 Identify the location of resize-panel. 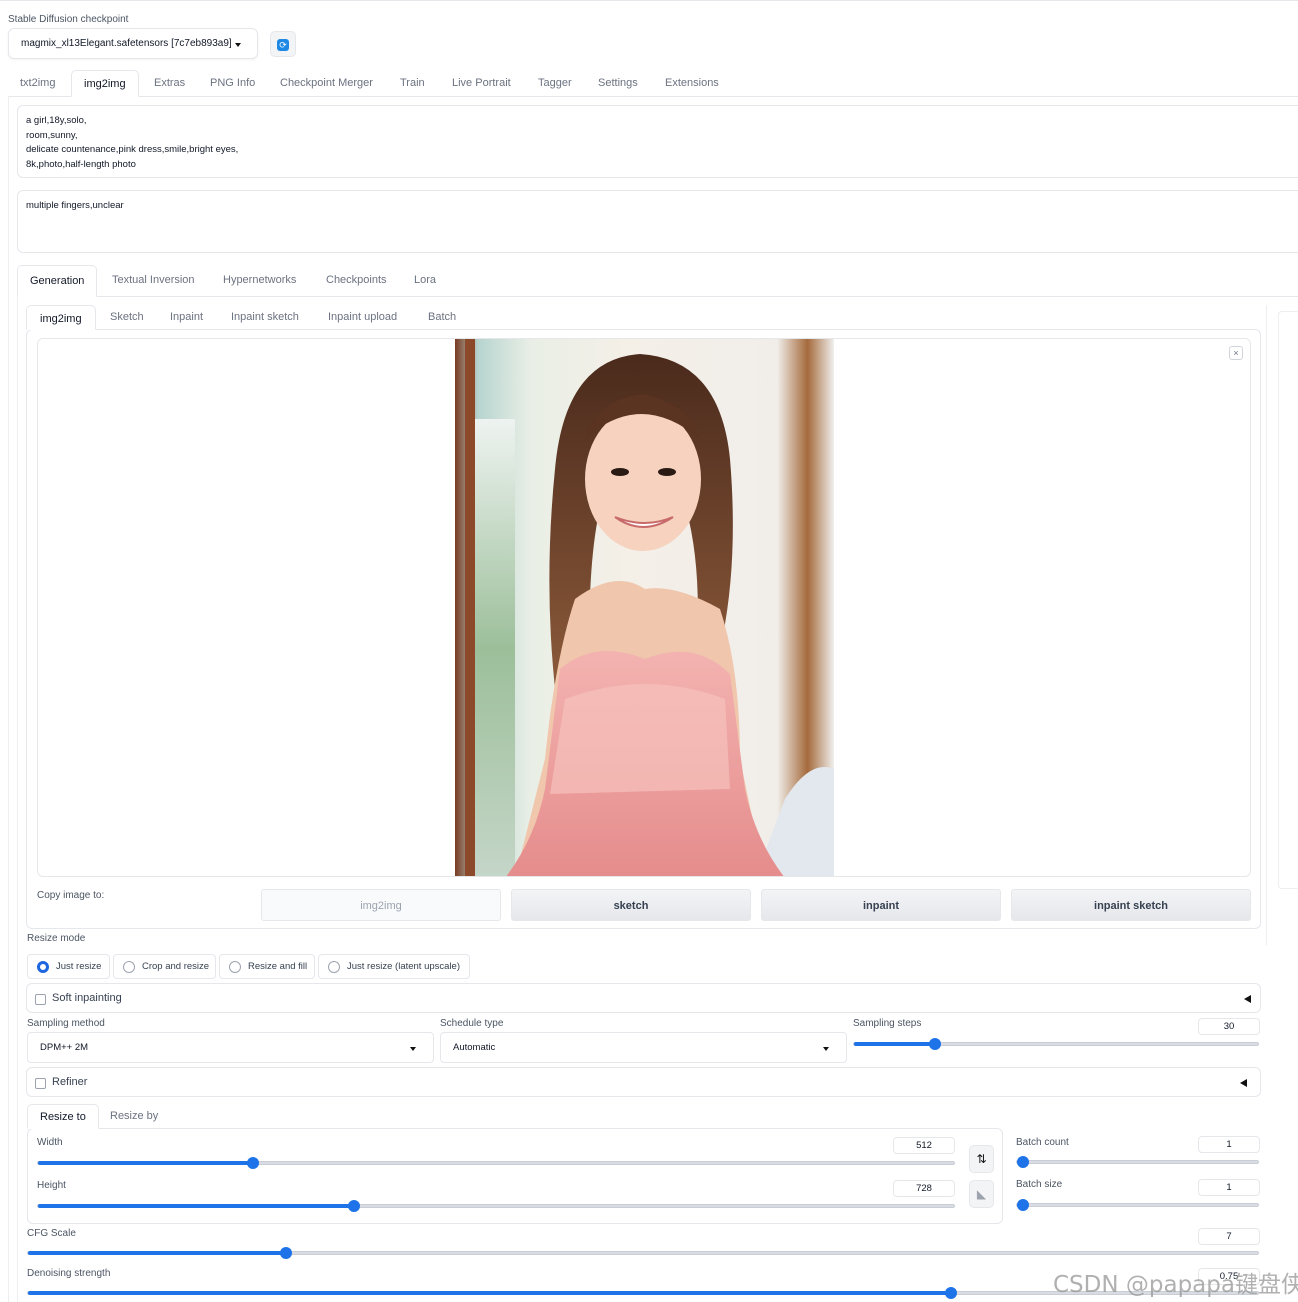
(515, 1176).